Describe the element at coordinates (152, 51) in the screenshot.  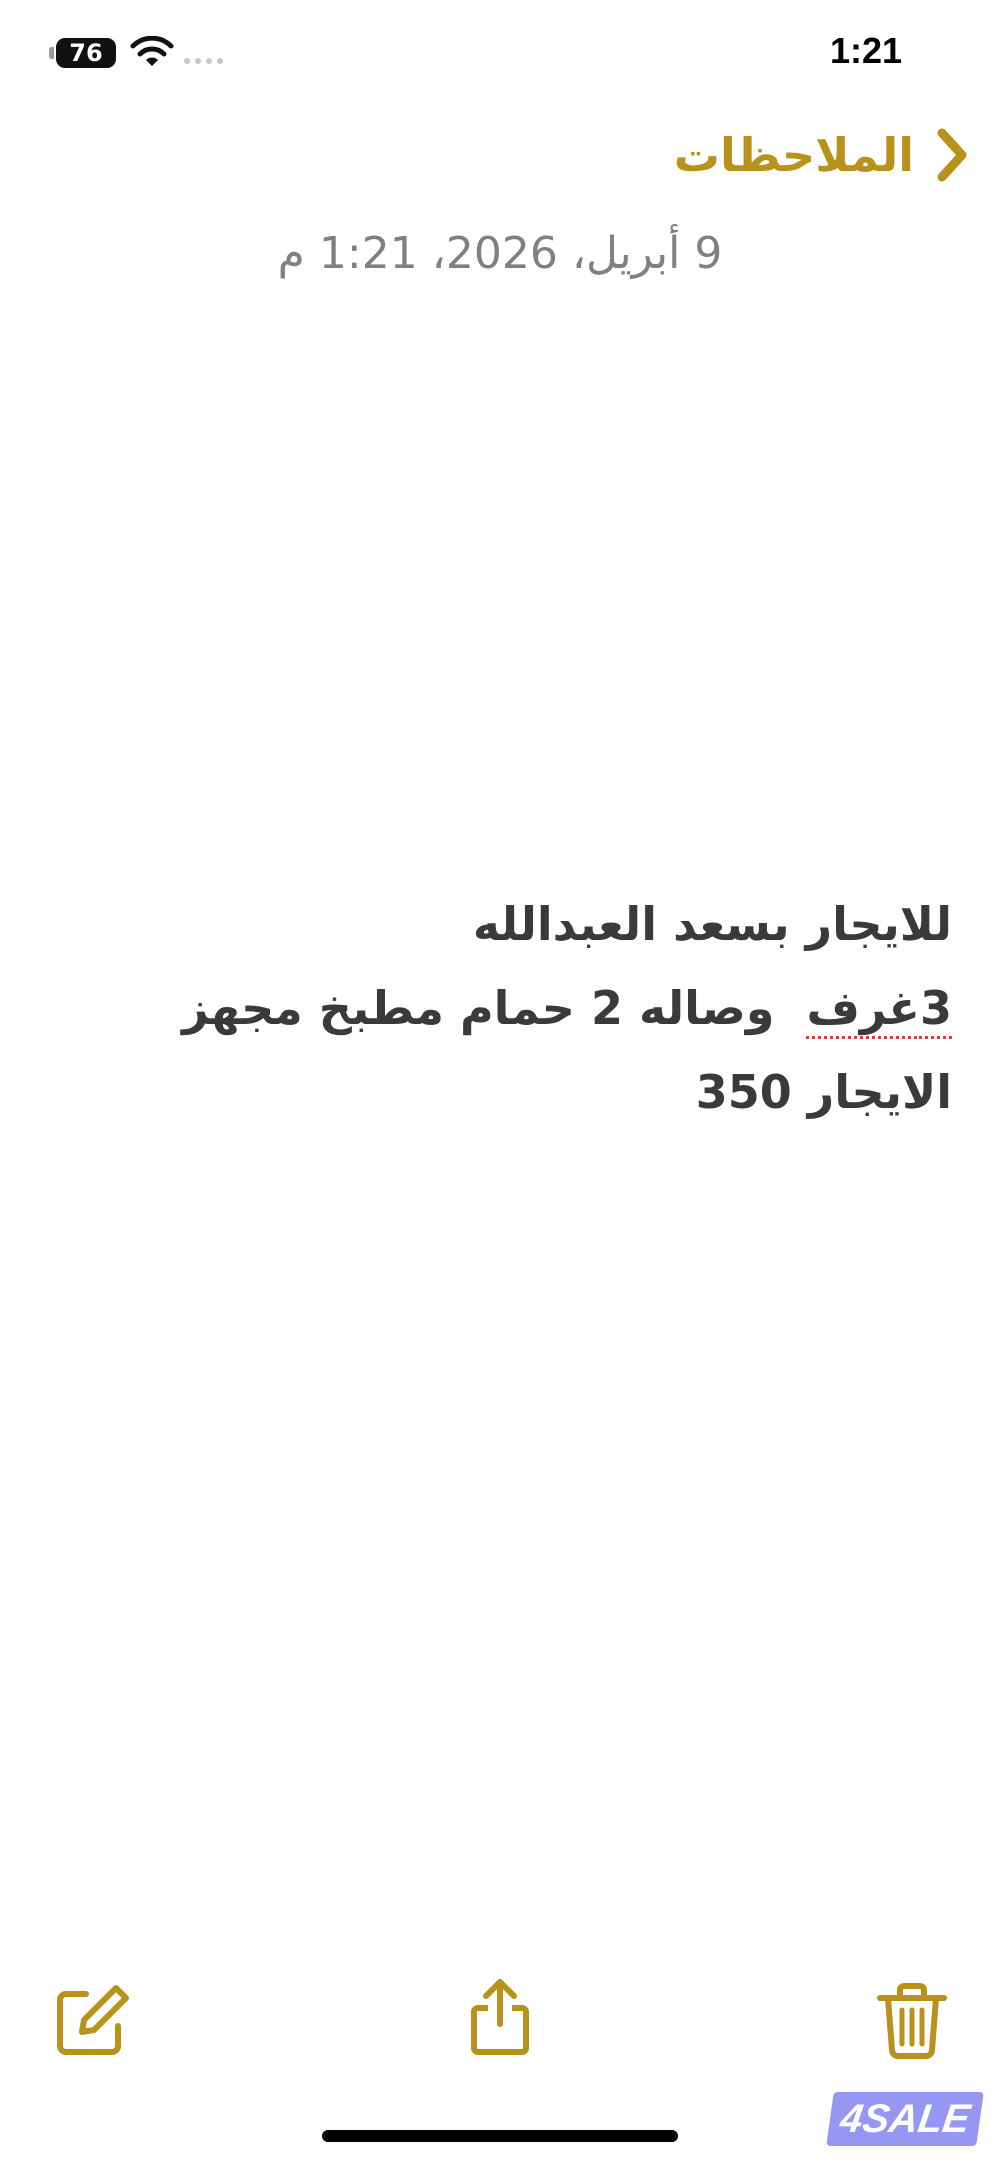
I see `wifi-icon` at that location.